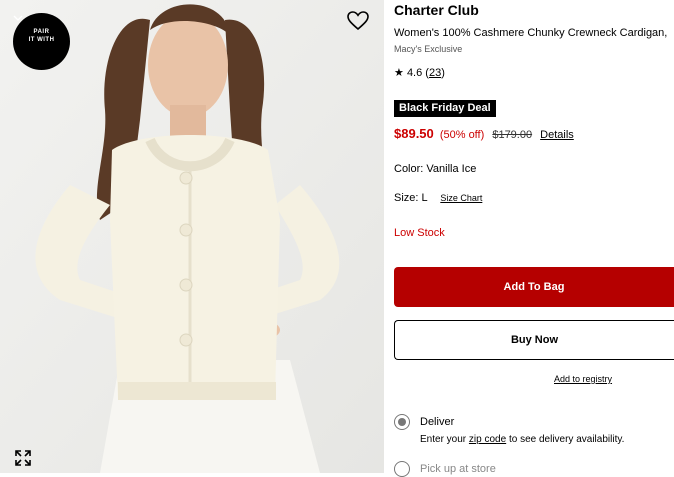 The width and height of the screenshot is (674, 477). I want to click on rating-value: 4.6, so click(414, 73).